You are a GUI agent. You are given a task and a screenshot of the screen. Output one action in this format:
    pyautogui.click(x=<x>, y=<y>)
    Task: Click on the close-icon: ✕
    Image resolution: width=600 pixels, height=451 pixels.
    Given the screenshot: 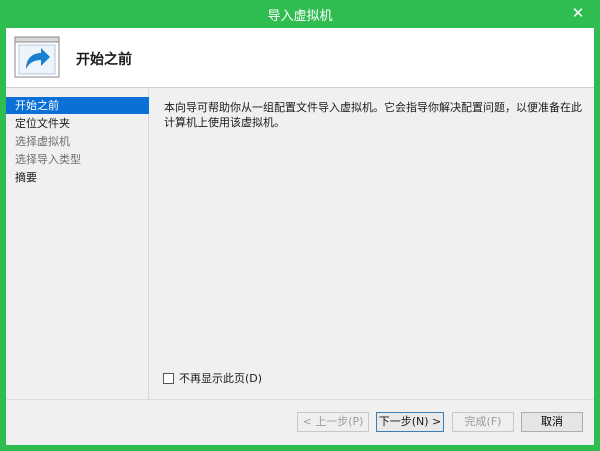 What is the action you would take?
    pyautogui.click(x=578, y=13)
    